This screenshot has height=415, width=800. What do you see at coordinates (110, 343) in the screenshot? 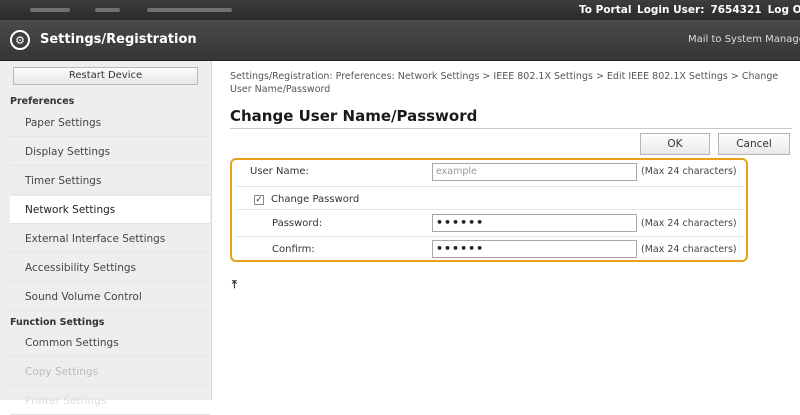
I see `sidebar-item-common-settings: Common Settings` at bounding box center [110, 343].